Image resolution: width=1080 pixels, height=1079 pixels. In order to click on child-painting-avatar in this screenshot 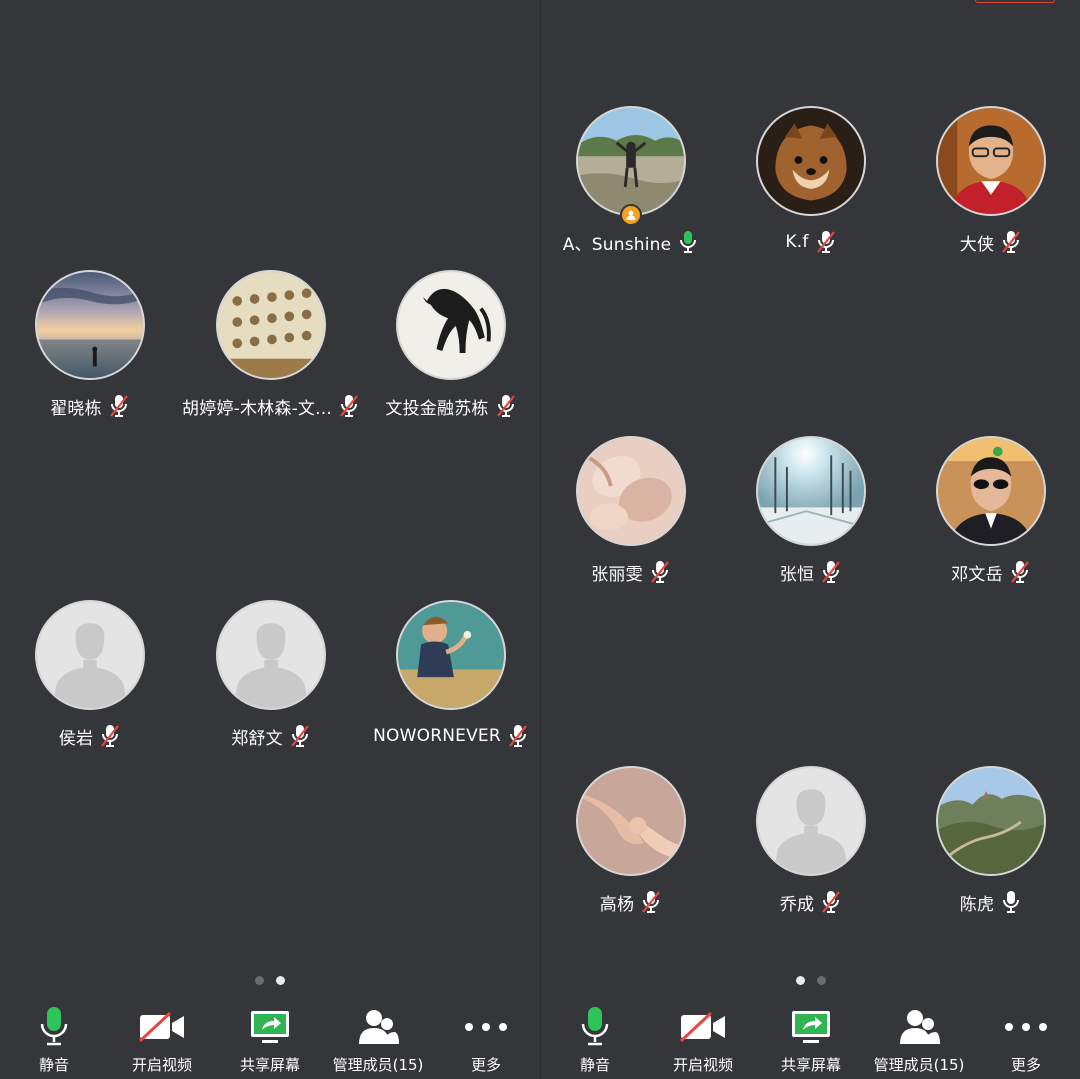, I will do `click(451, 655)`.